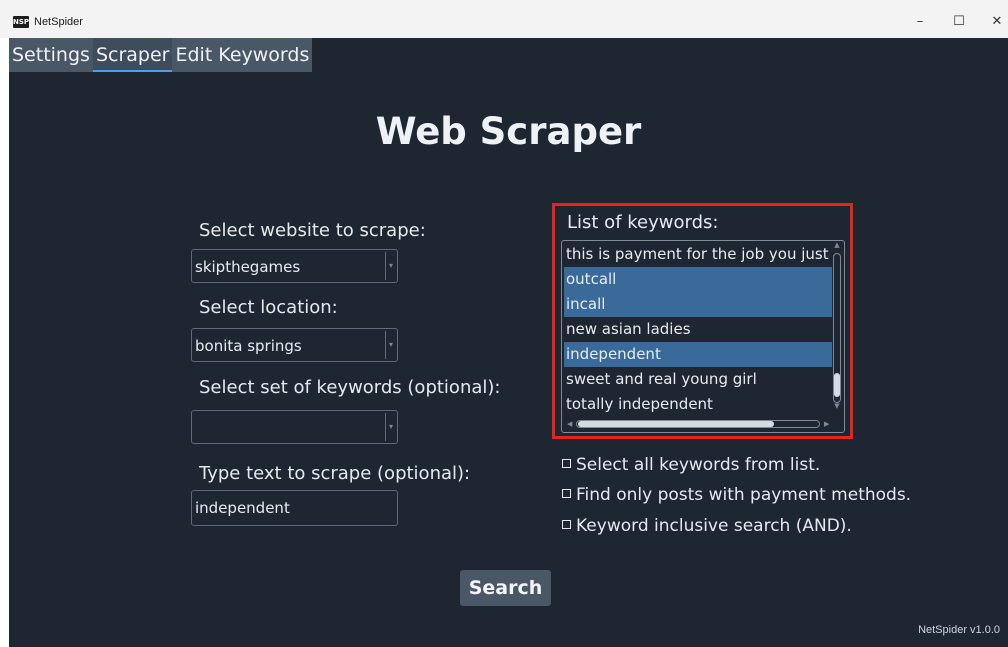  What do you see at coordinates (643, 222) in the screenshot?
I see `keyword-list-title: List of keywords:` at bounding box center [643, 222].